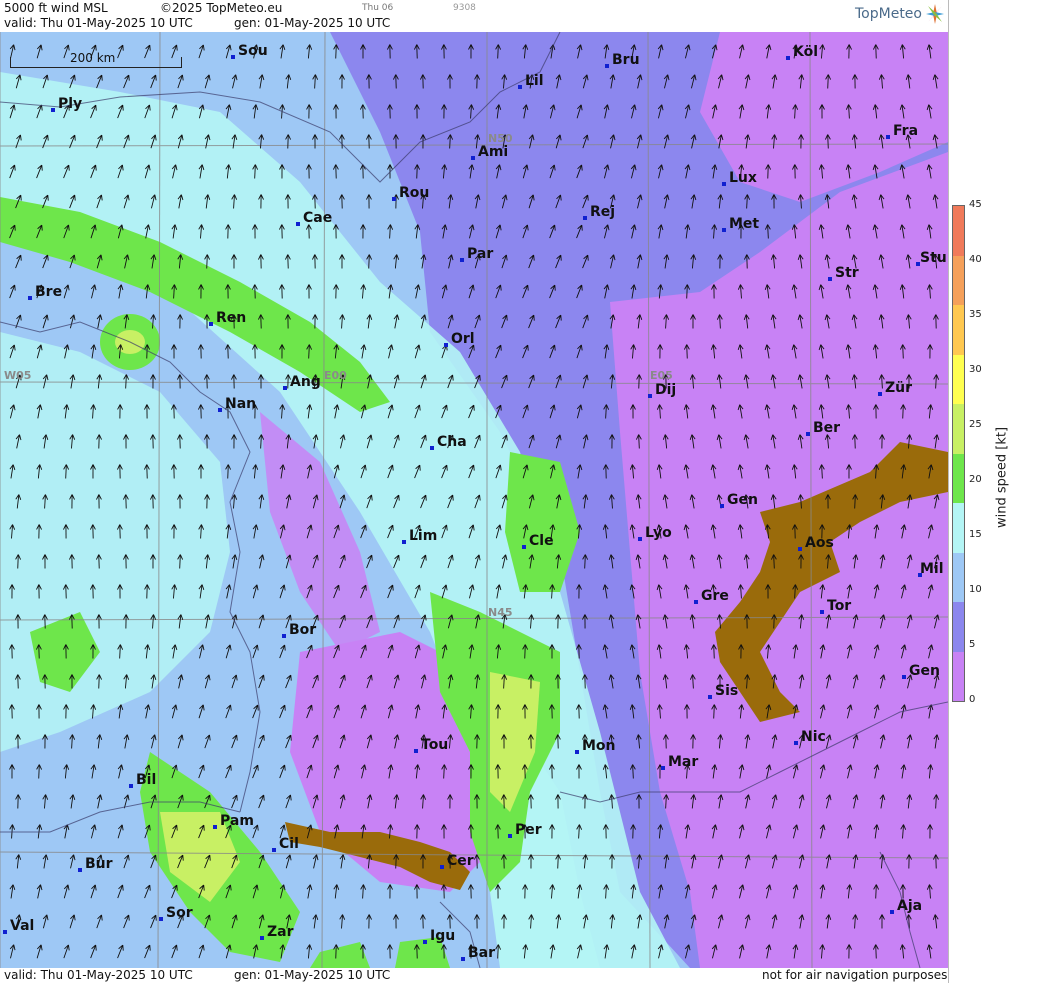 This screenshot has height=983, width=1039. I want to click on city-label: Rou, so click(414, 193).